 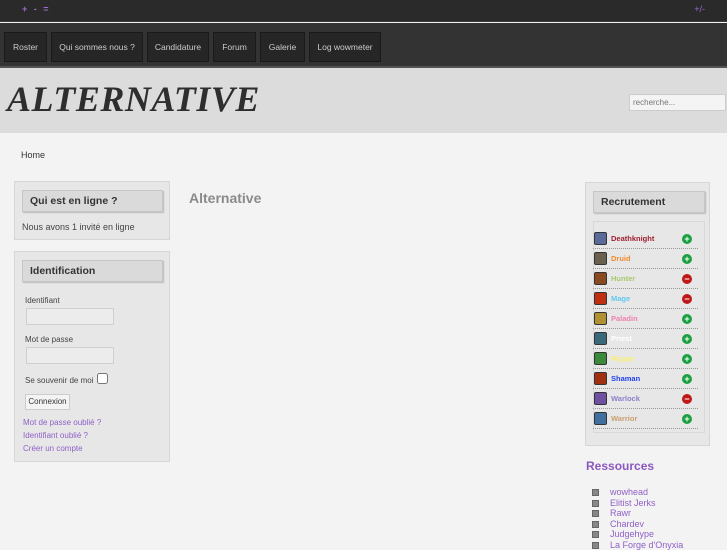 What do you see at coordinates (59, 380) in the screenshot?
I see `remember-label: Se souvenir de moi` at bounding box center [59, 380].